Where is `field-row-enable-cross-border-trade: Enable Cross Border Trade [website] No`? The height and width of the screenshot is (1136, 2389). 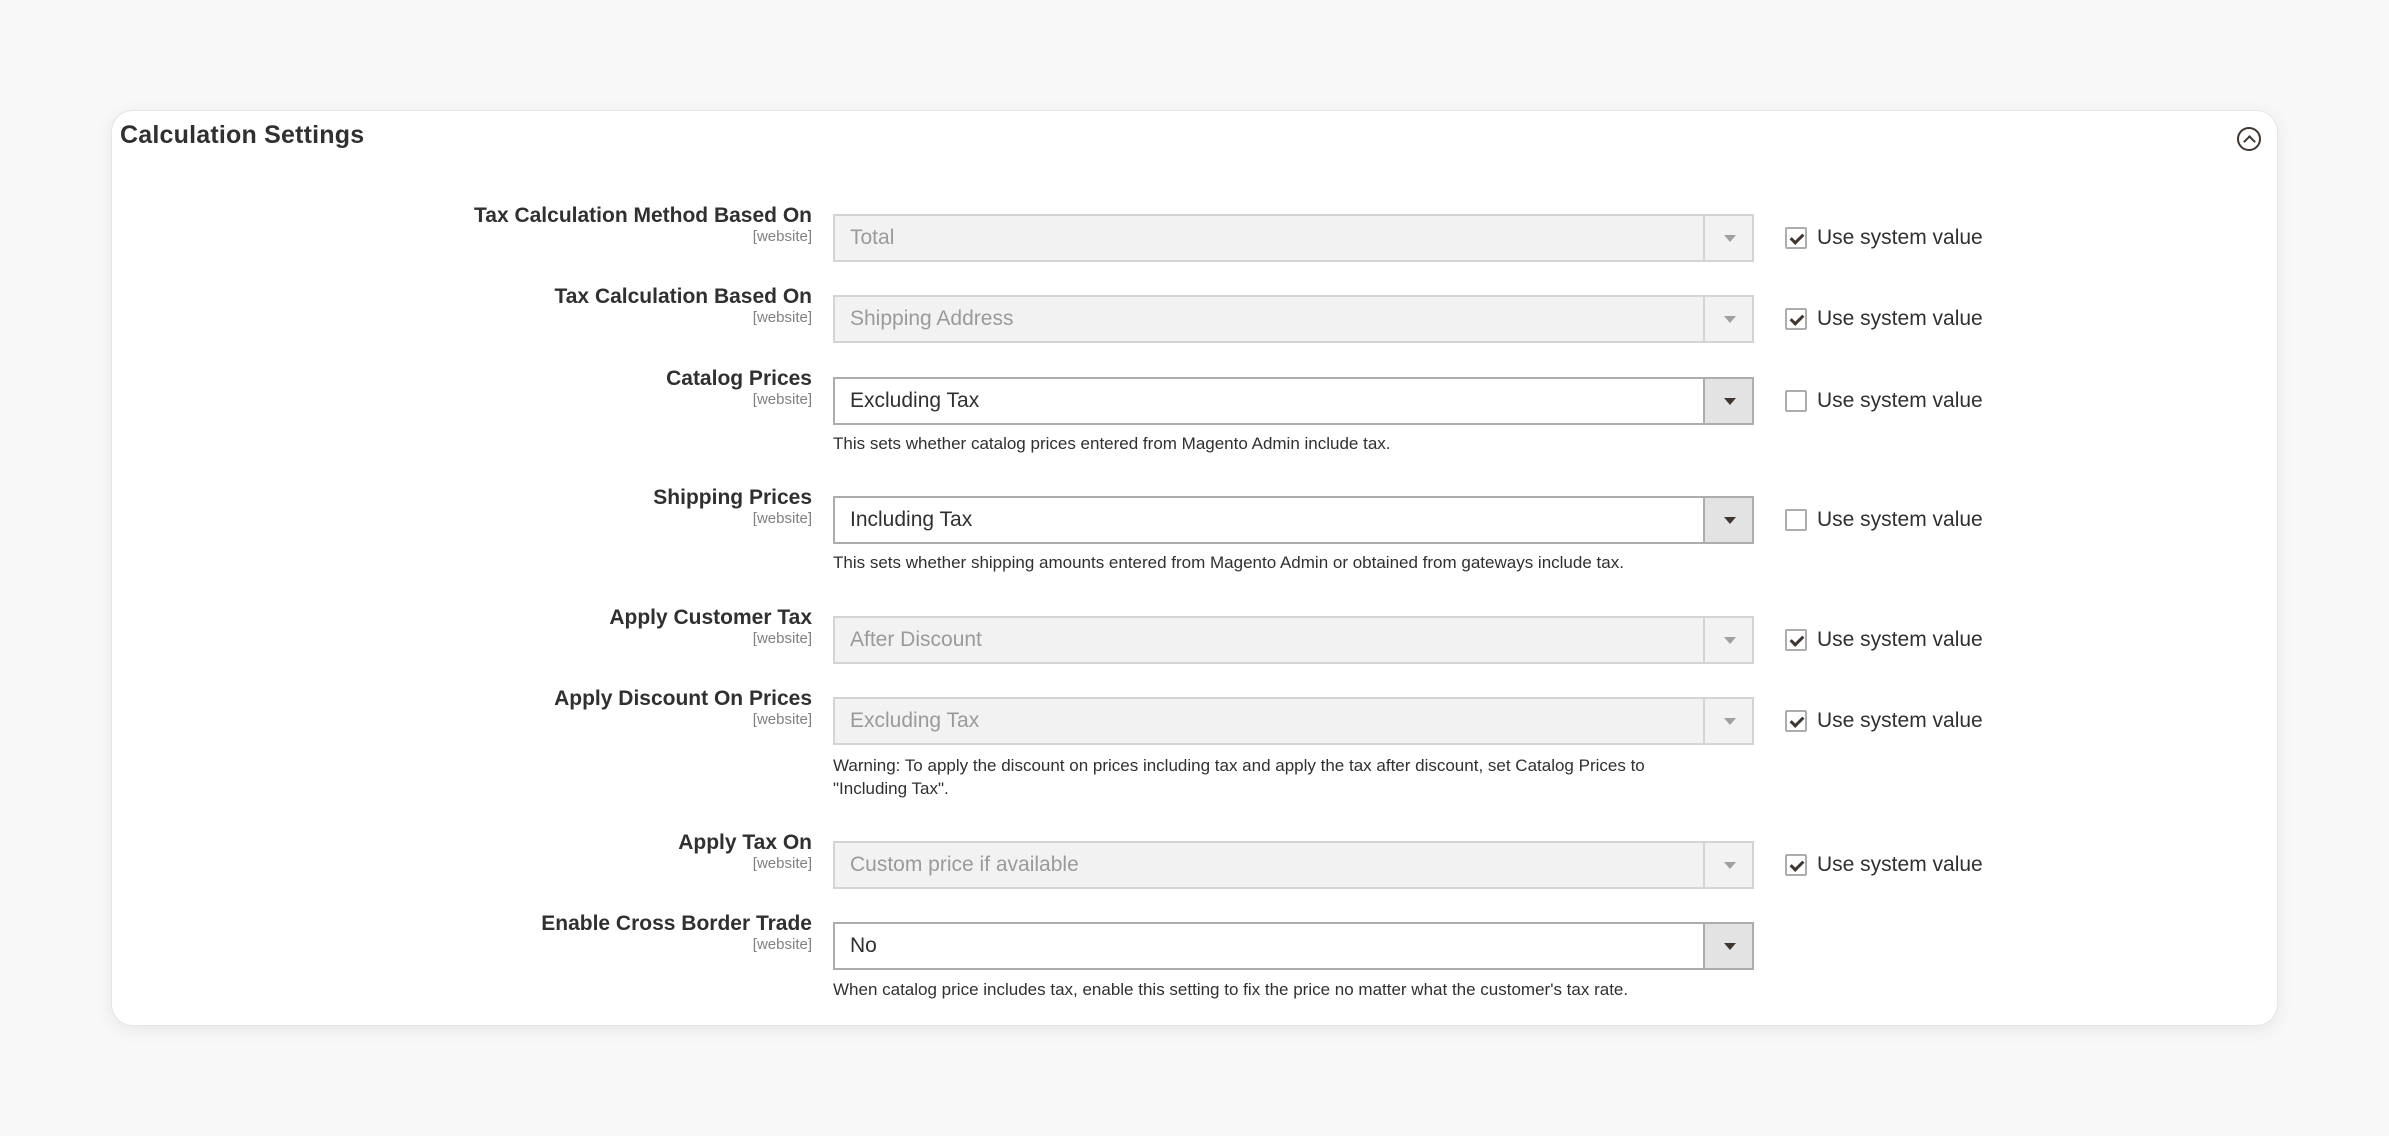 field-row-enable-cross-border-trade: Enable Cross Border Trade [website] No is located at coordinates (1194, 941).